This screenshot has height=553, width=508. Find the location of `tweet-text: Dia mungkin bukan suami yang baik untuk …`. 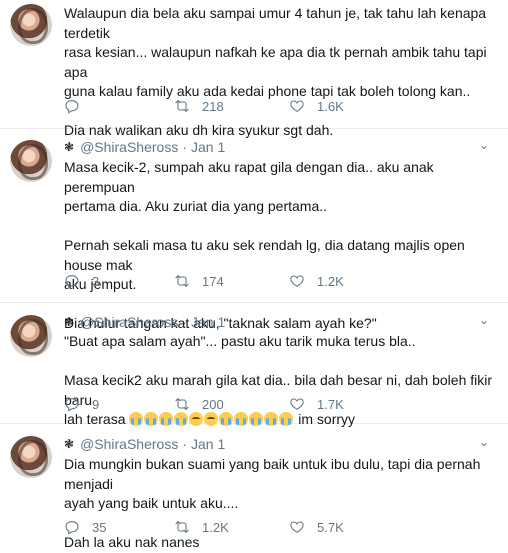

tweet-text: Dia mungkin bukan suami yang baik untuk … is located at coordinates (274, 503).